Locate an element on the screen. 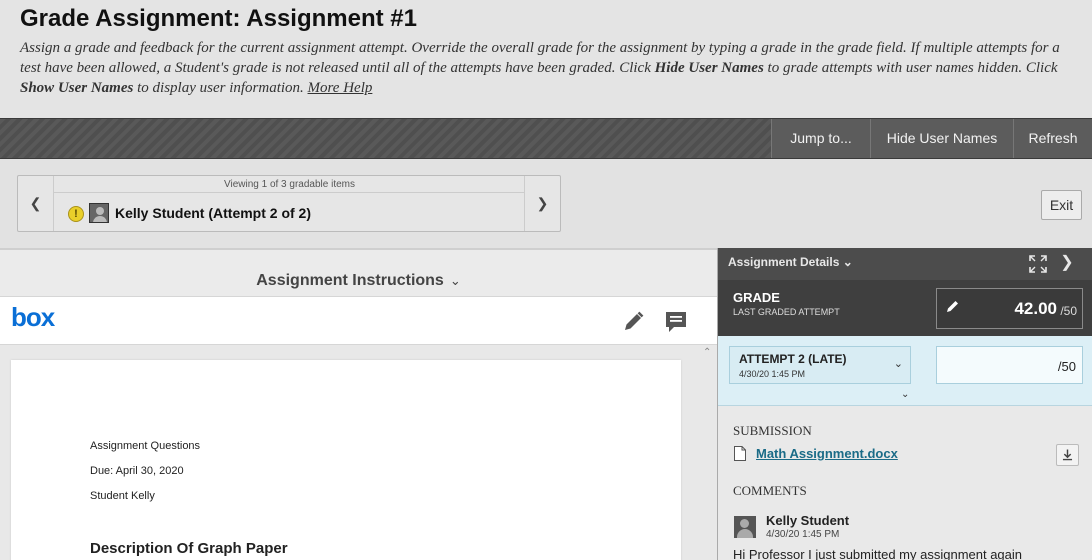 The width and height of the screenshot is (1092, 560). attempt-name: ATTEMPT 2 (LATE) is located at coordinates (793, 359).